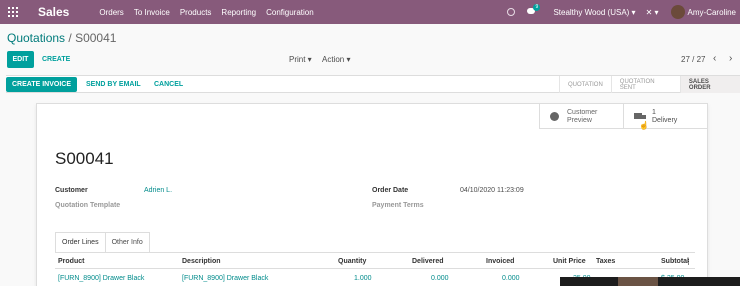 The width and height of the screenshot is (740, 286). Describe the element at coordinates (605, 261) in the screenshot. I see `col-taxes: Taxes` at that location.